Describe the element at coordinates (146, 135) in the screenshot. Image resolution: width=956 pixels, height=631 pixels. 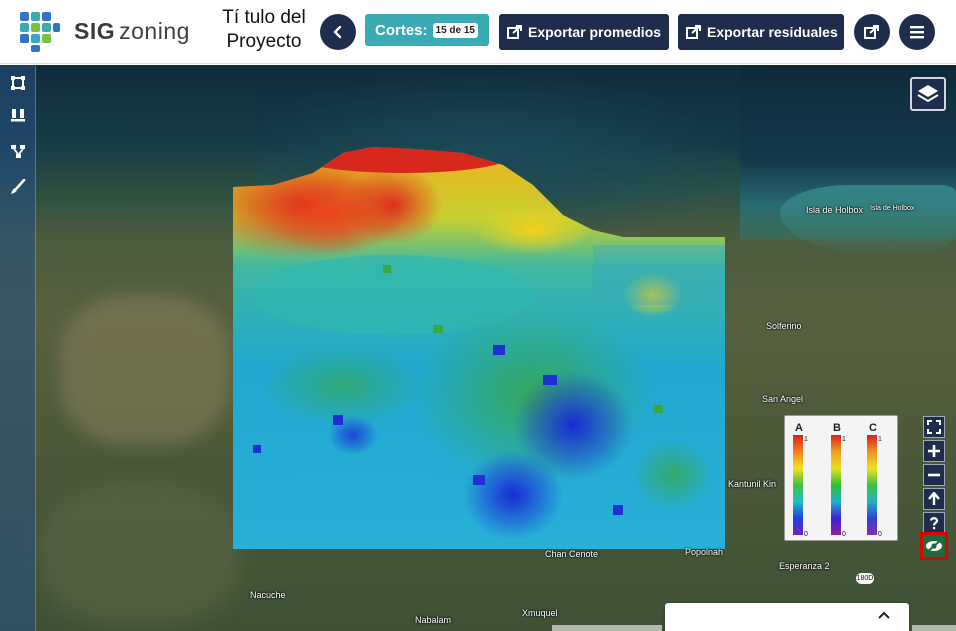
I see `sea-area` at that location.